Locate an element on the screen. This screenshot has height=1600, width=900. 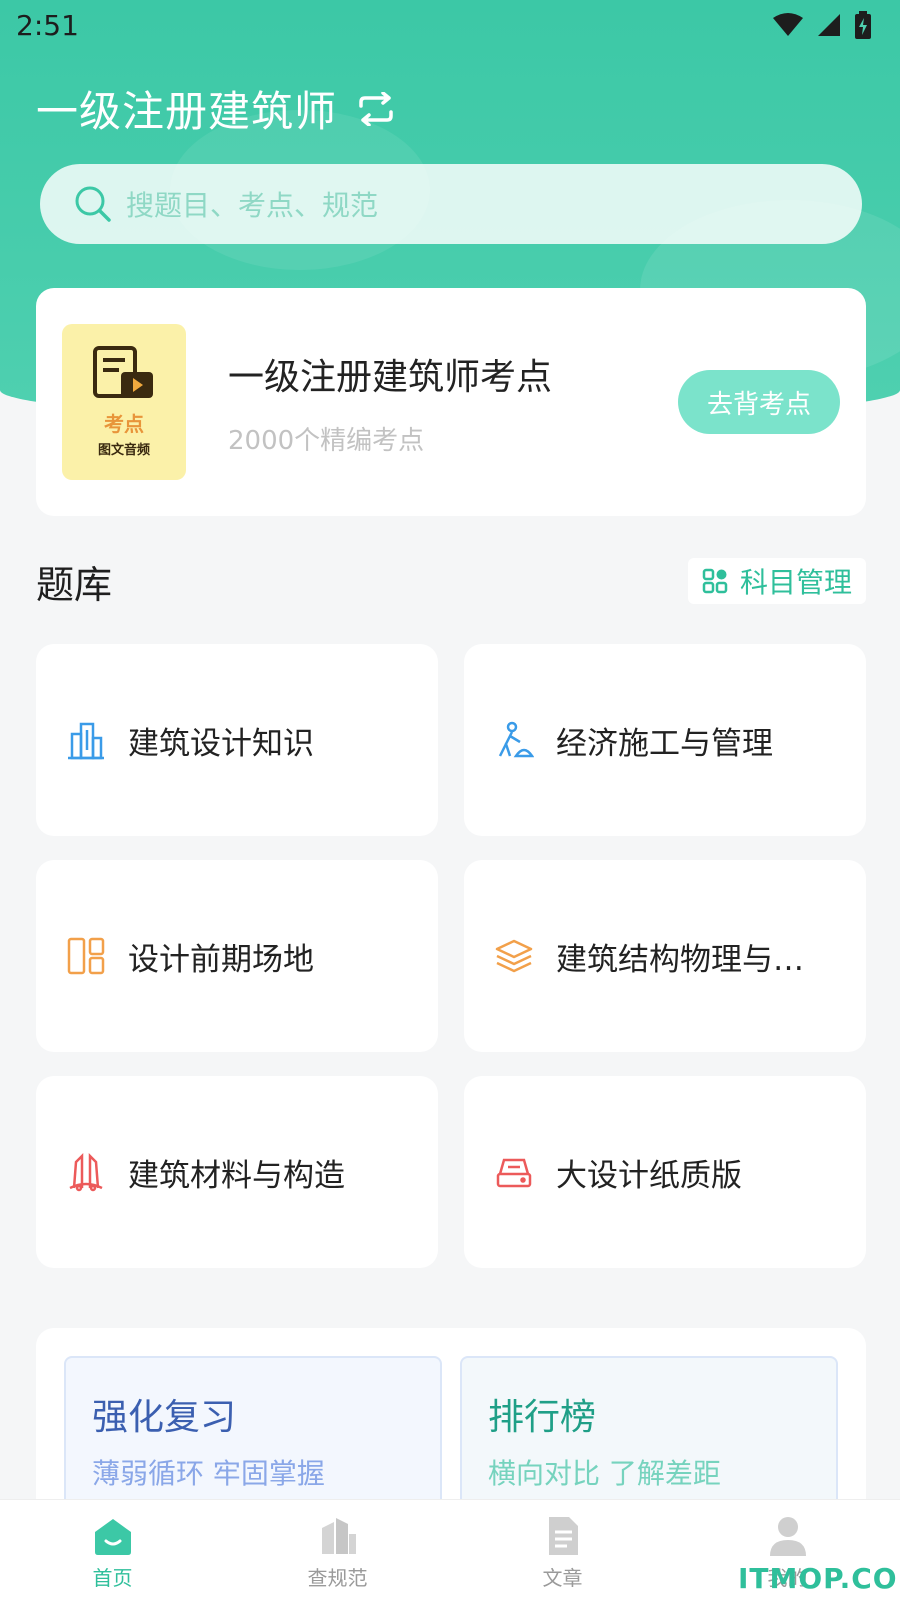
exam-title: 一级注册建筑师 is located at coordinates (187, 111).